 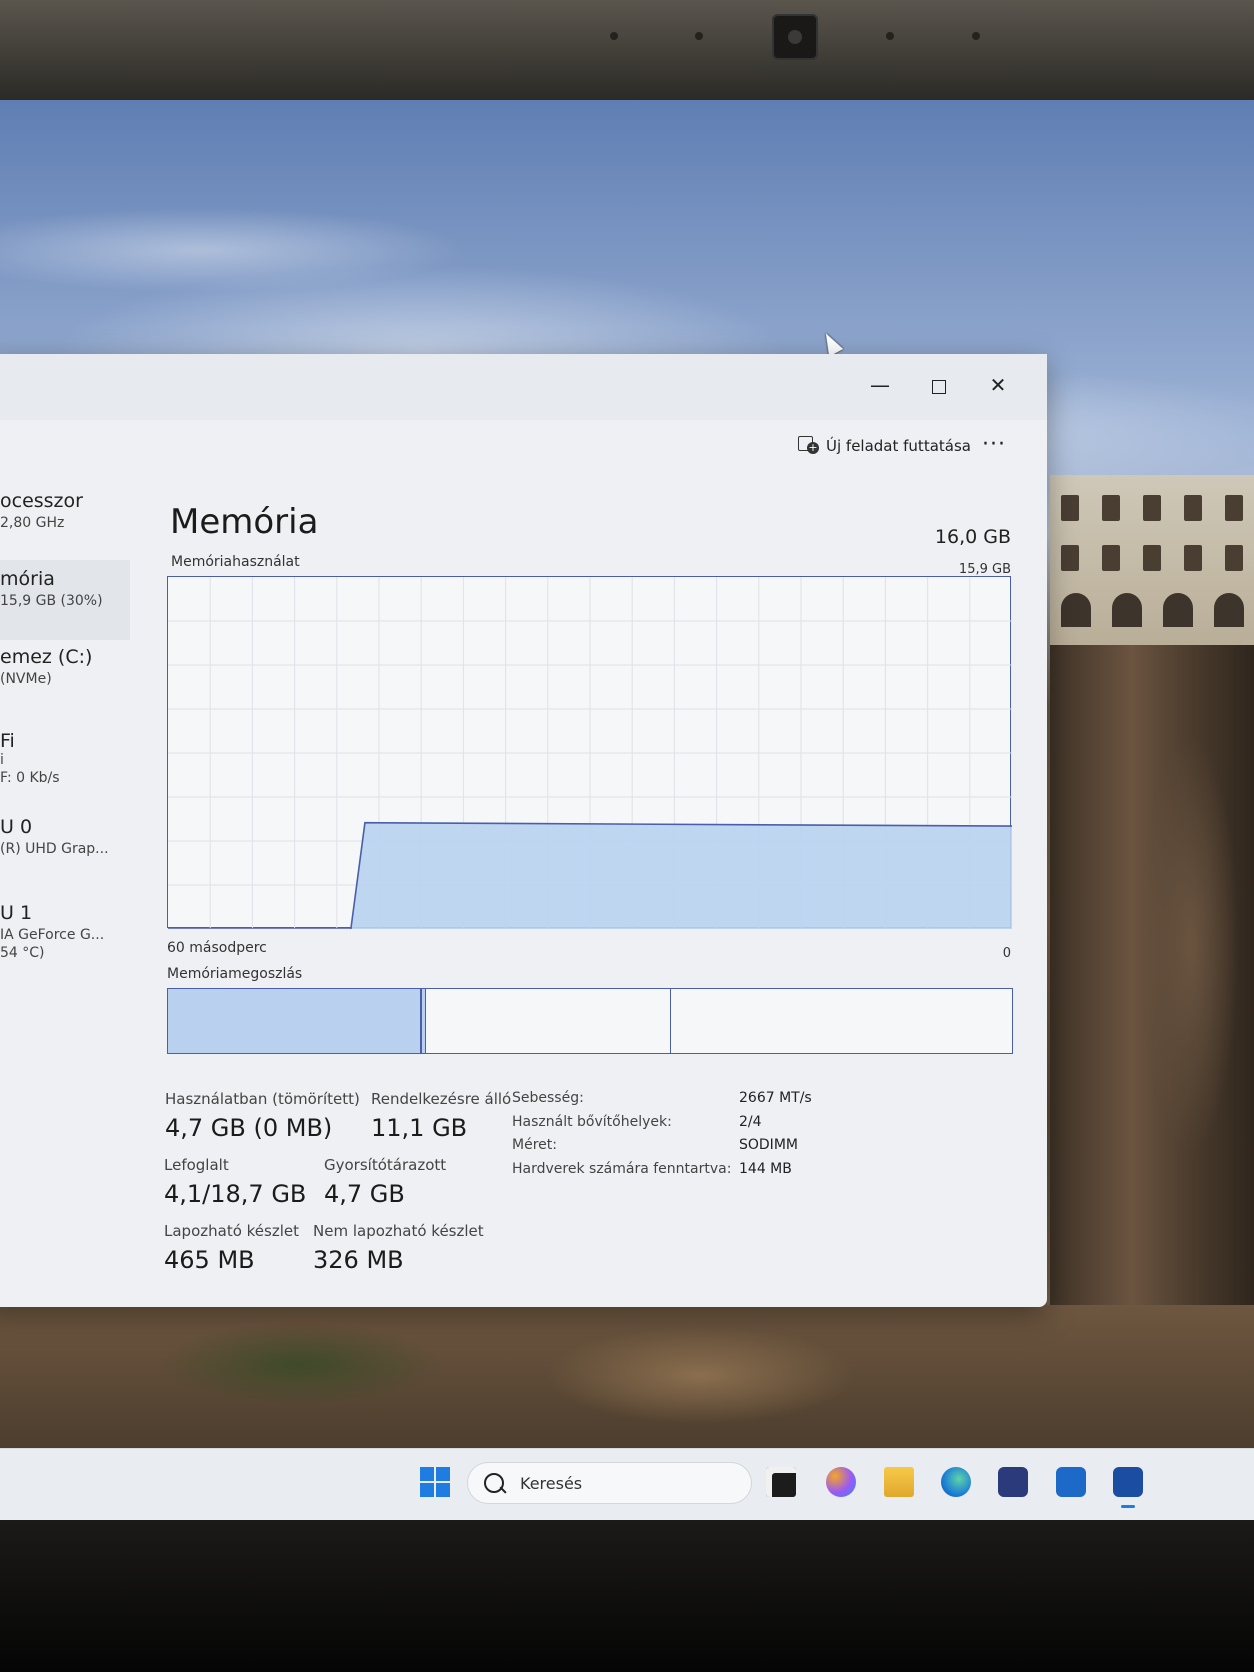 What do you see at coordinates (196, 1165) in the screenshot?
I see `stat-label: Lefoglalt` at bounding box center [196, 1165].